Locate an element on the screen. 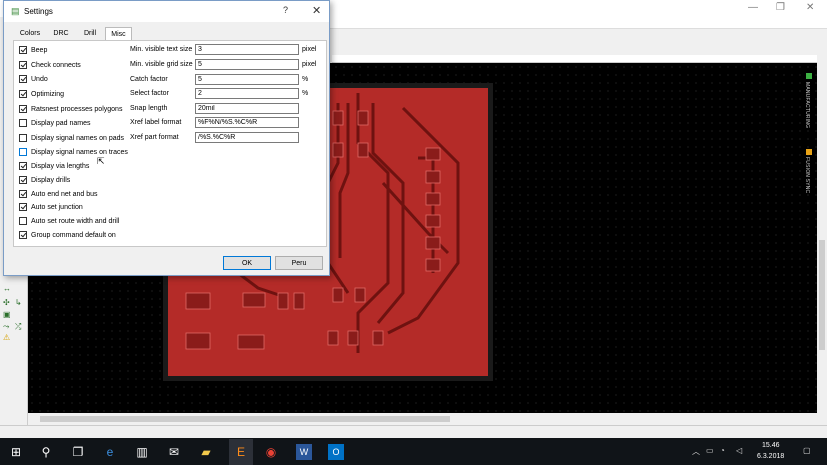  checkbox-auto-set-junction: Auto set junction is located at coordinates (51, 207).